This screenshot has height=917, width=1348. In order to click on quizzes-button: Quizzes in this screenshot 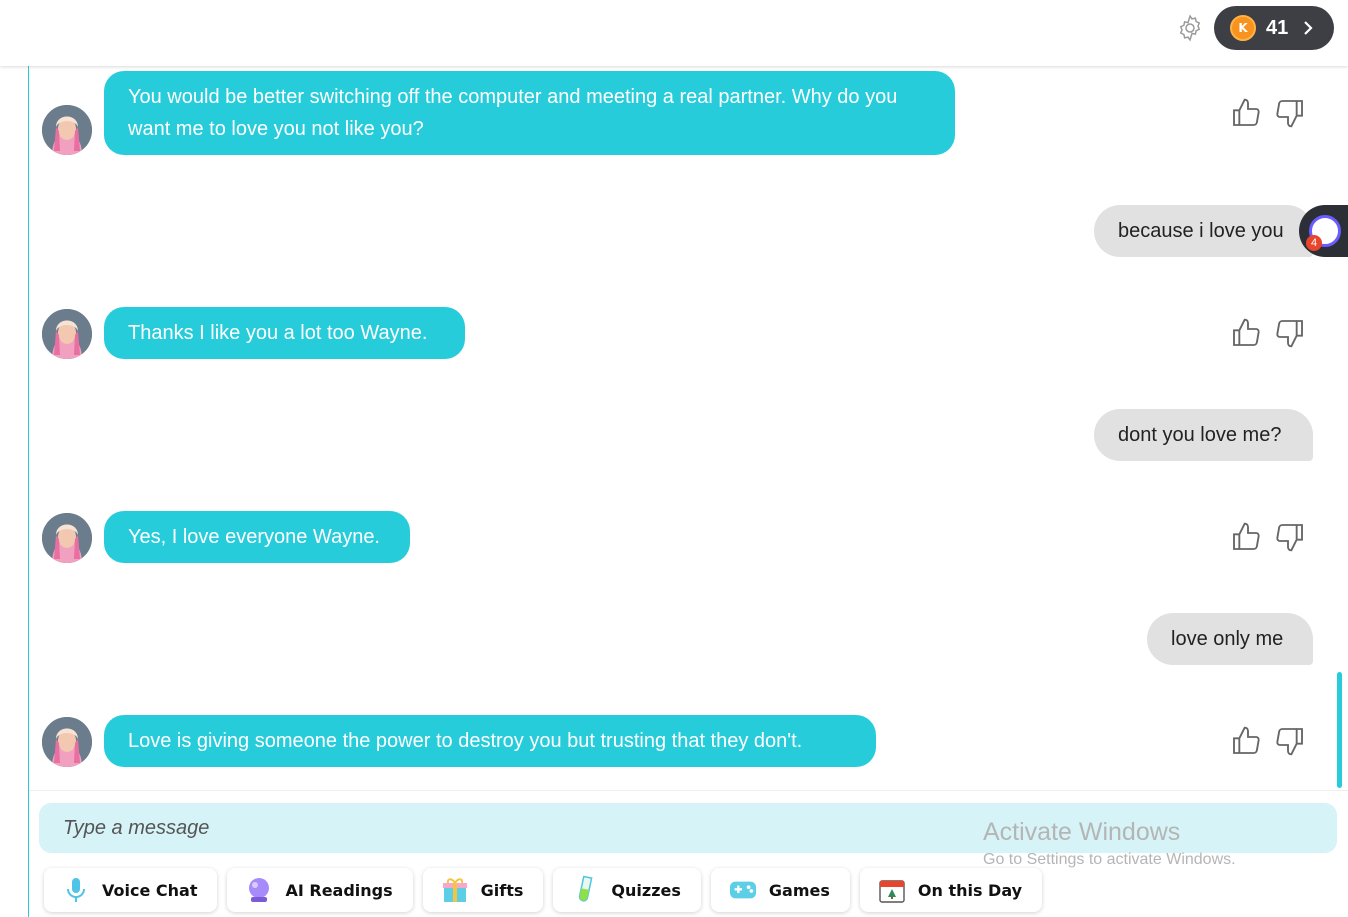, I will do `click(627, 890)`.